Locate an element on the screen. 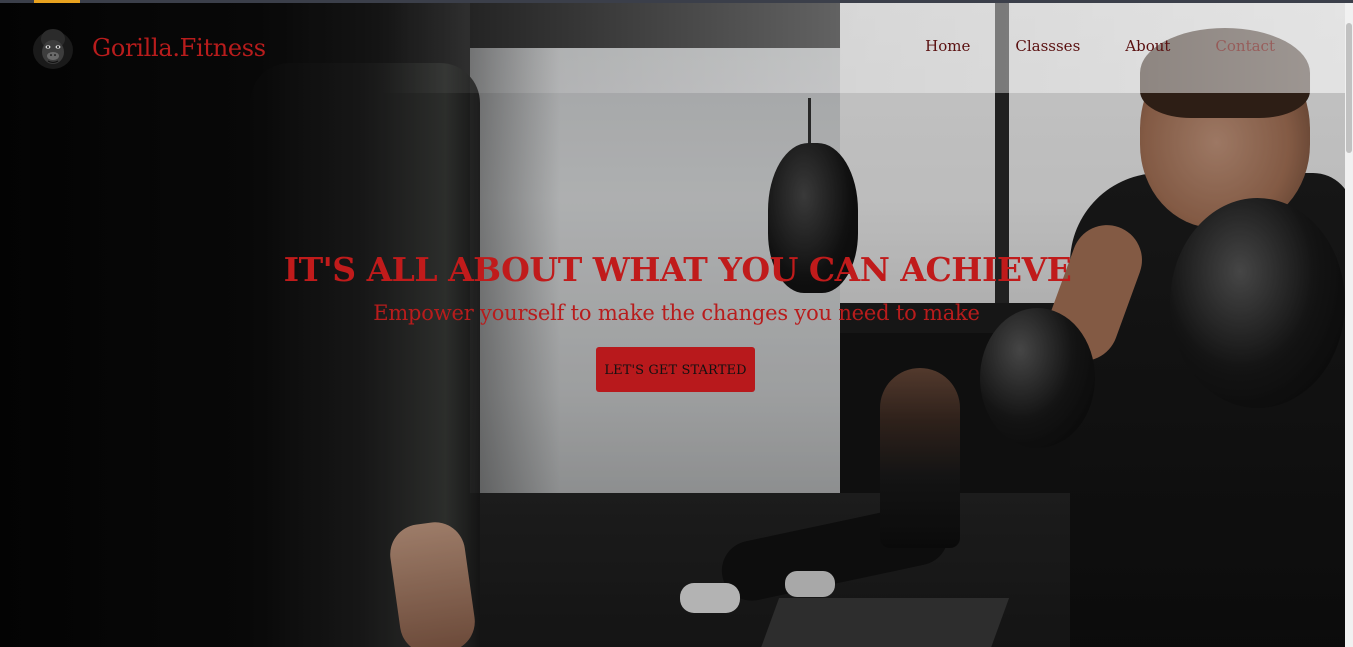  nav-link-contact: Contact is located at coordinates (1245, 46).